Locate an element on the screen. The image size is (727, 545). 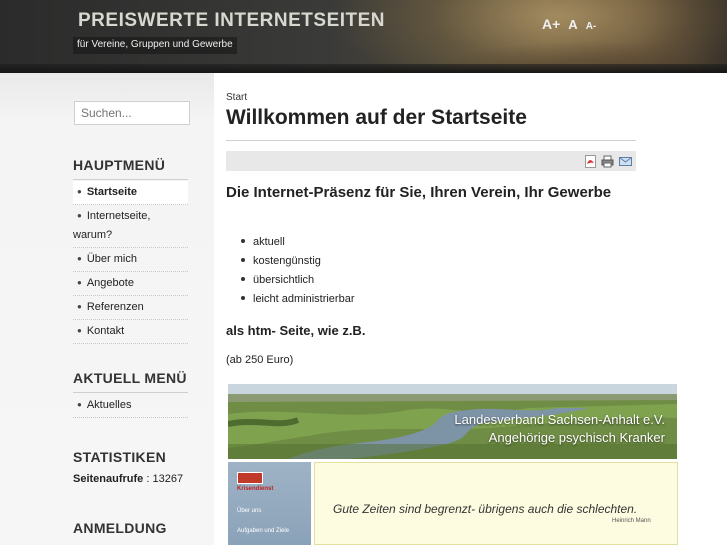
krisendienst-logo is located at coordinates (250, 478).